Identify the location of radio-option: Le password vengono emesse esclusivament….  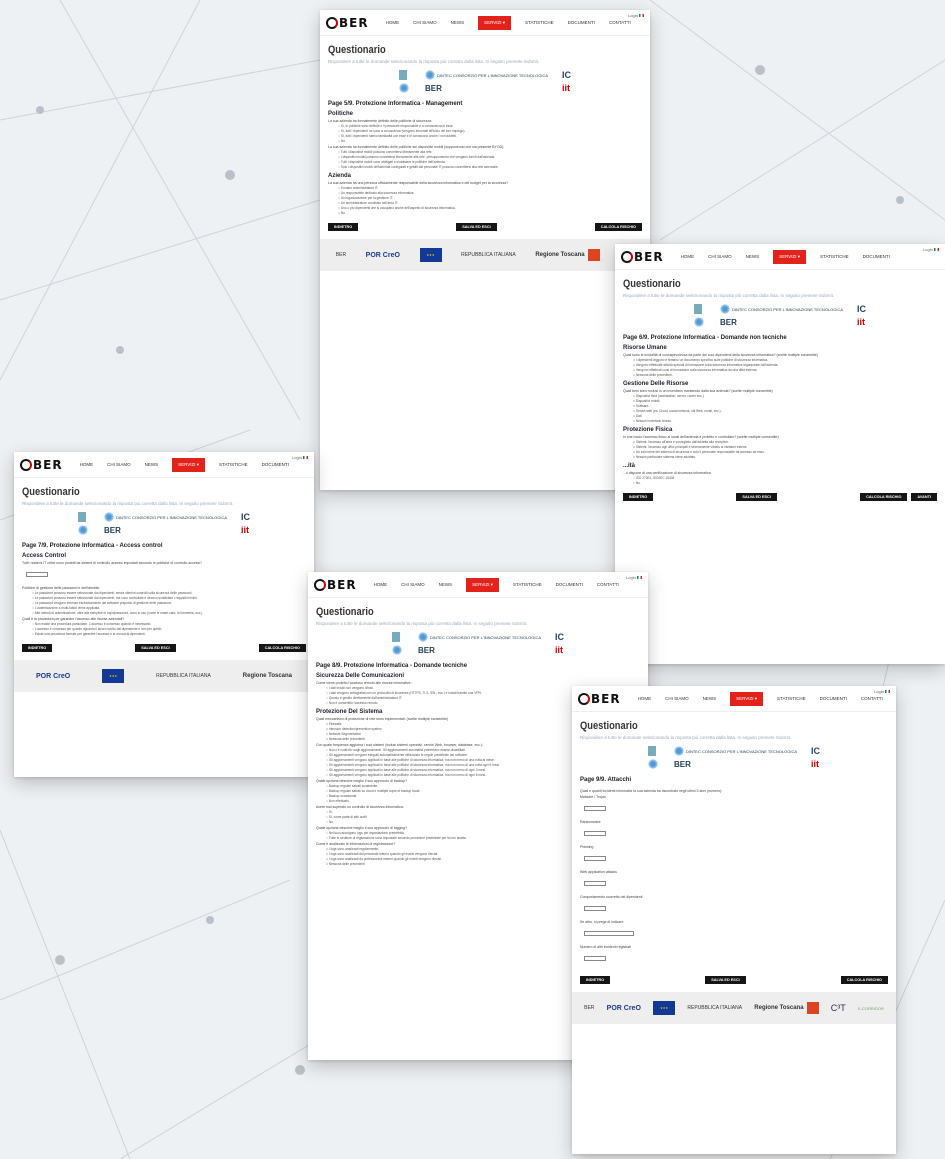
(169, 603).